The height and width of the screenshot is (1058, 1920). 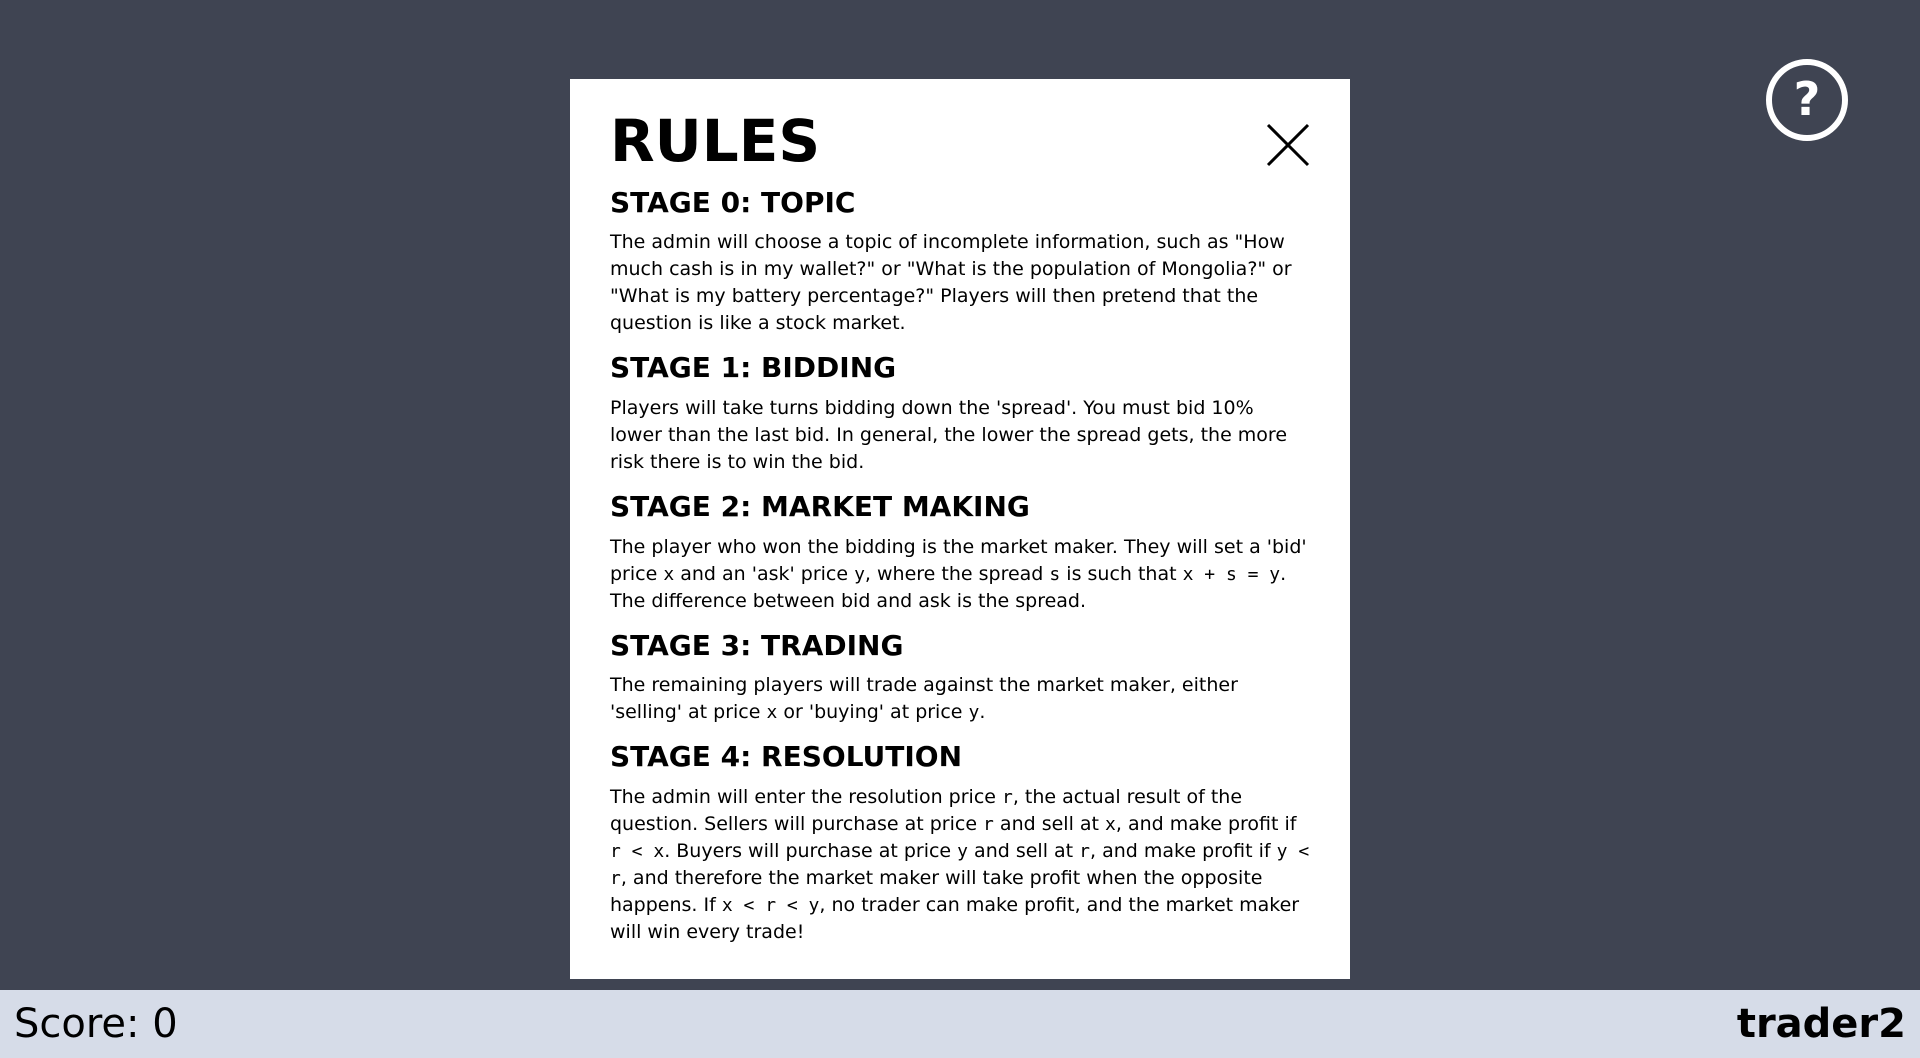 I want to click on help-button: ?, so click(x=1807, y=100).